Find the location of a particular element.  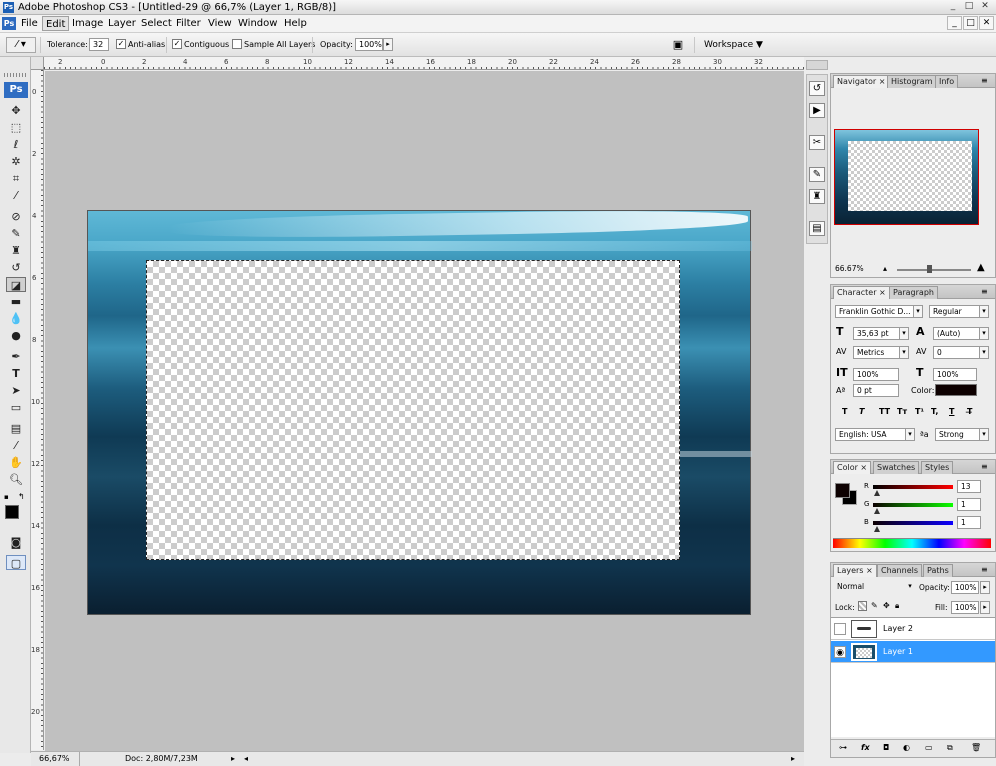

marquee-tool-icon: ⬚ is located at coordinates (16, 127).